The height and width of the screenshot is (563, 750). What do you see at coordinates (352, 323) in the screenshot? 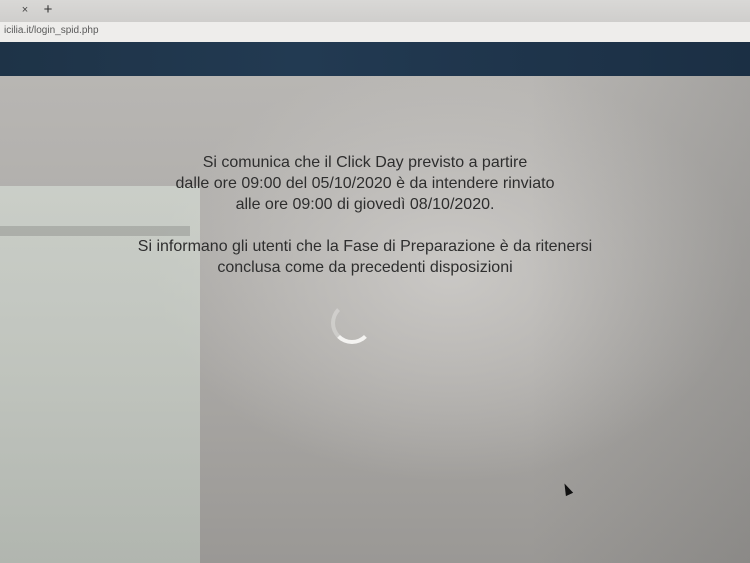
I see `loading-spinner-icon` at bounding box center [352, 323].